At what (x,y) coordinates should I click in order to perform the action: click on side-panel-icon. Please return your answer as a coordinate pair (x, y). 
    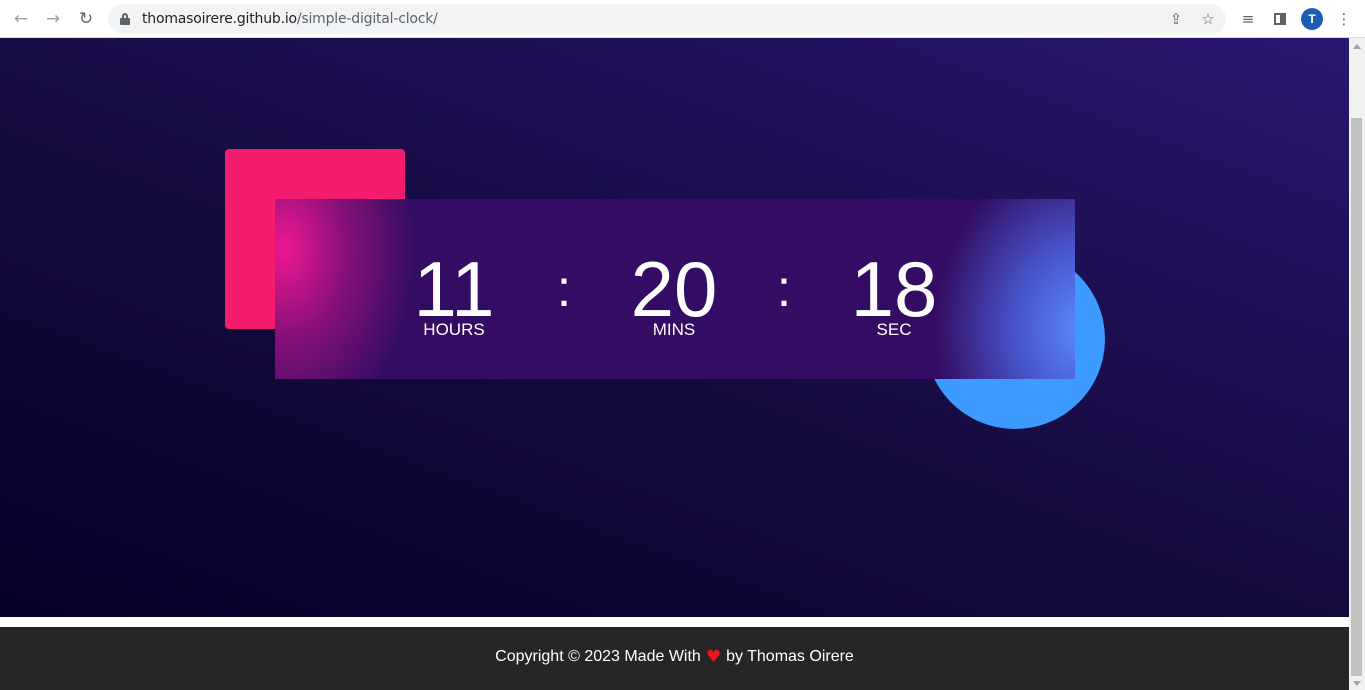
    Looking at the image, I should click on (1280, 19).